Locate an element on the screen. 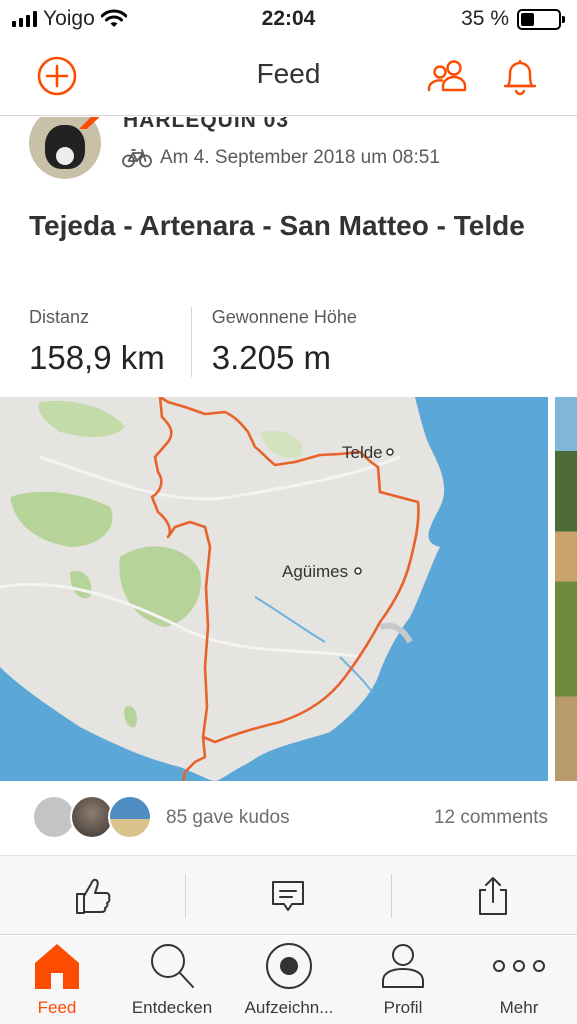  kudos-row: 85 gave kudos 12 comments is located at coordinates (288, 818).